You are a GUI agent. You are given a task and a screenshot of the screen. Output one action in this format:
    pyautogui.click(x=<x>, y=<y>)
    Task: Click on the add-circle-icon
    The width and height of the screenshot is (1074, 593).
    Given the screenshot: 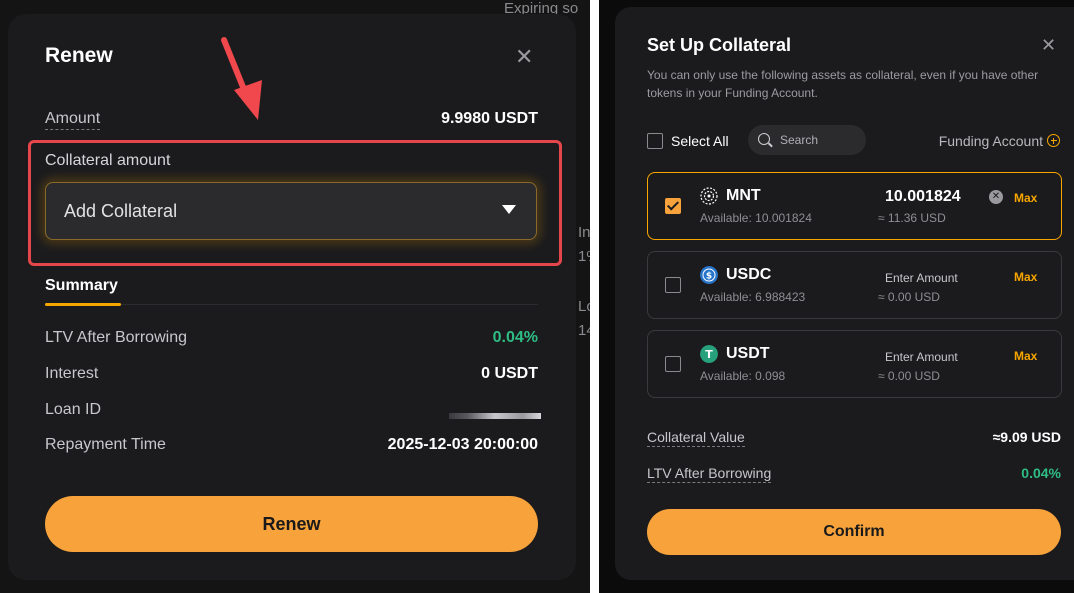 What is the action you would take?
    pyautogui.click(x=1053, y=140)
    